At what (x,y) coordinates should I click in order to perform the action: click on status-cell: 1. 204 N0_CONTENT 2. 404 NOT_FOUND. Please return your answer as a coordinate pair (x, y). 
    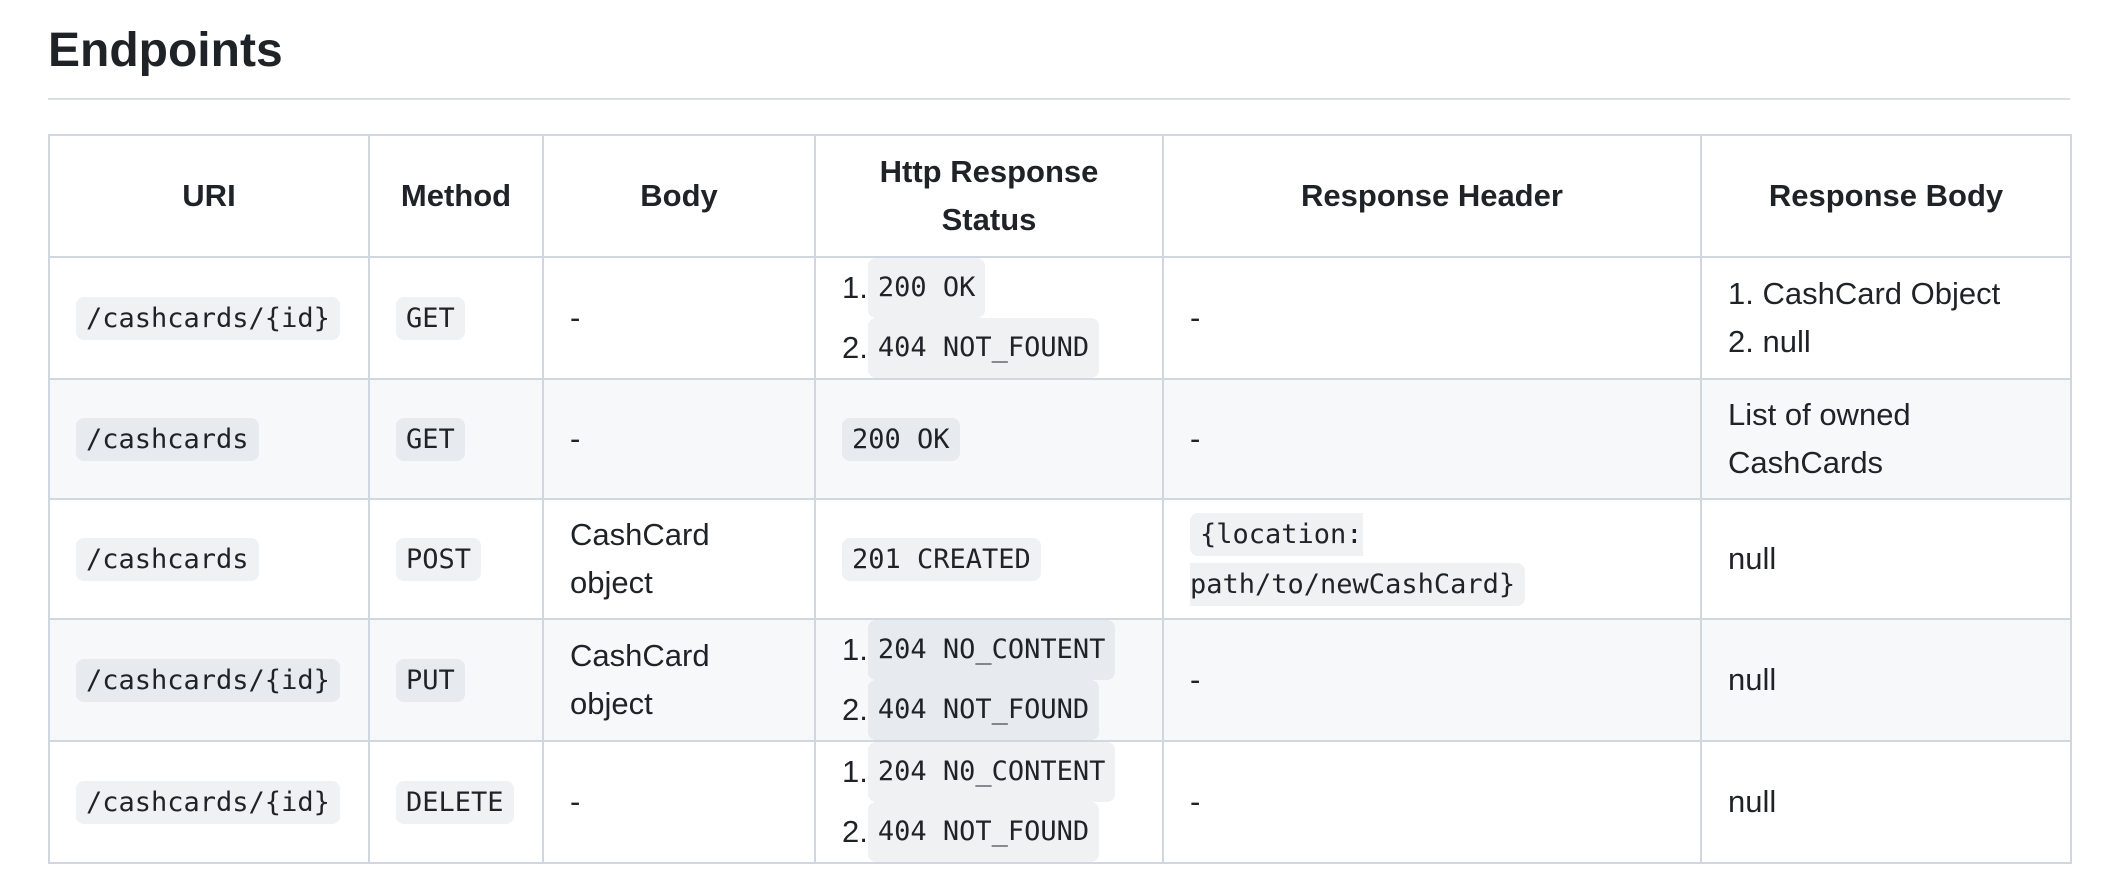
    Looking at the image, I should click on (989, 802).